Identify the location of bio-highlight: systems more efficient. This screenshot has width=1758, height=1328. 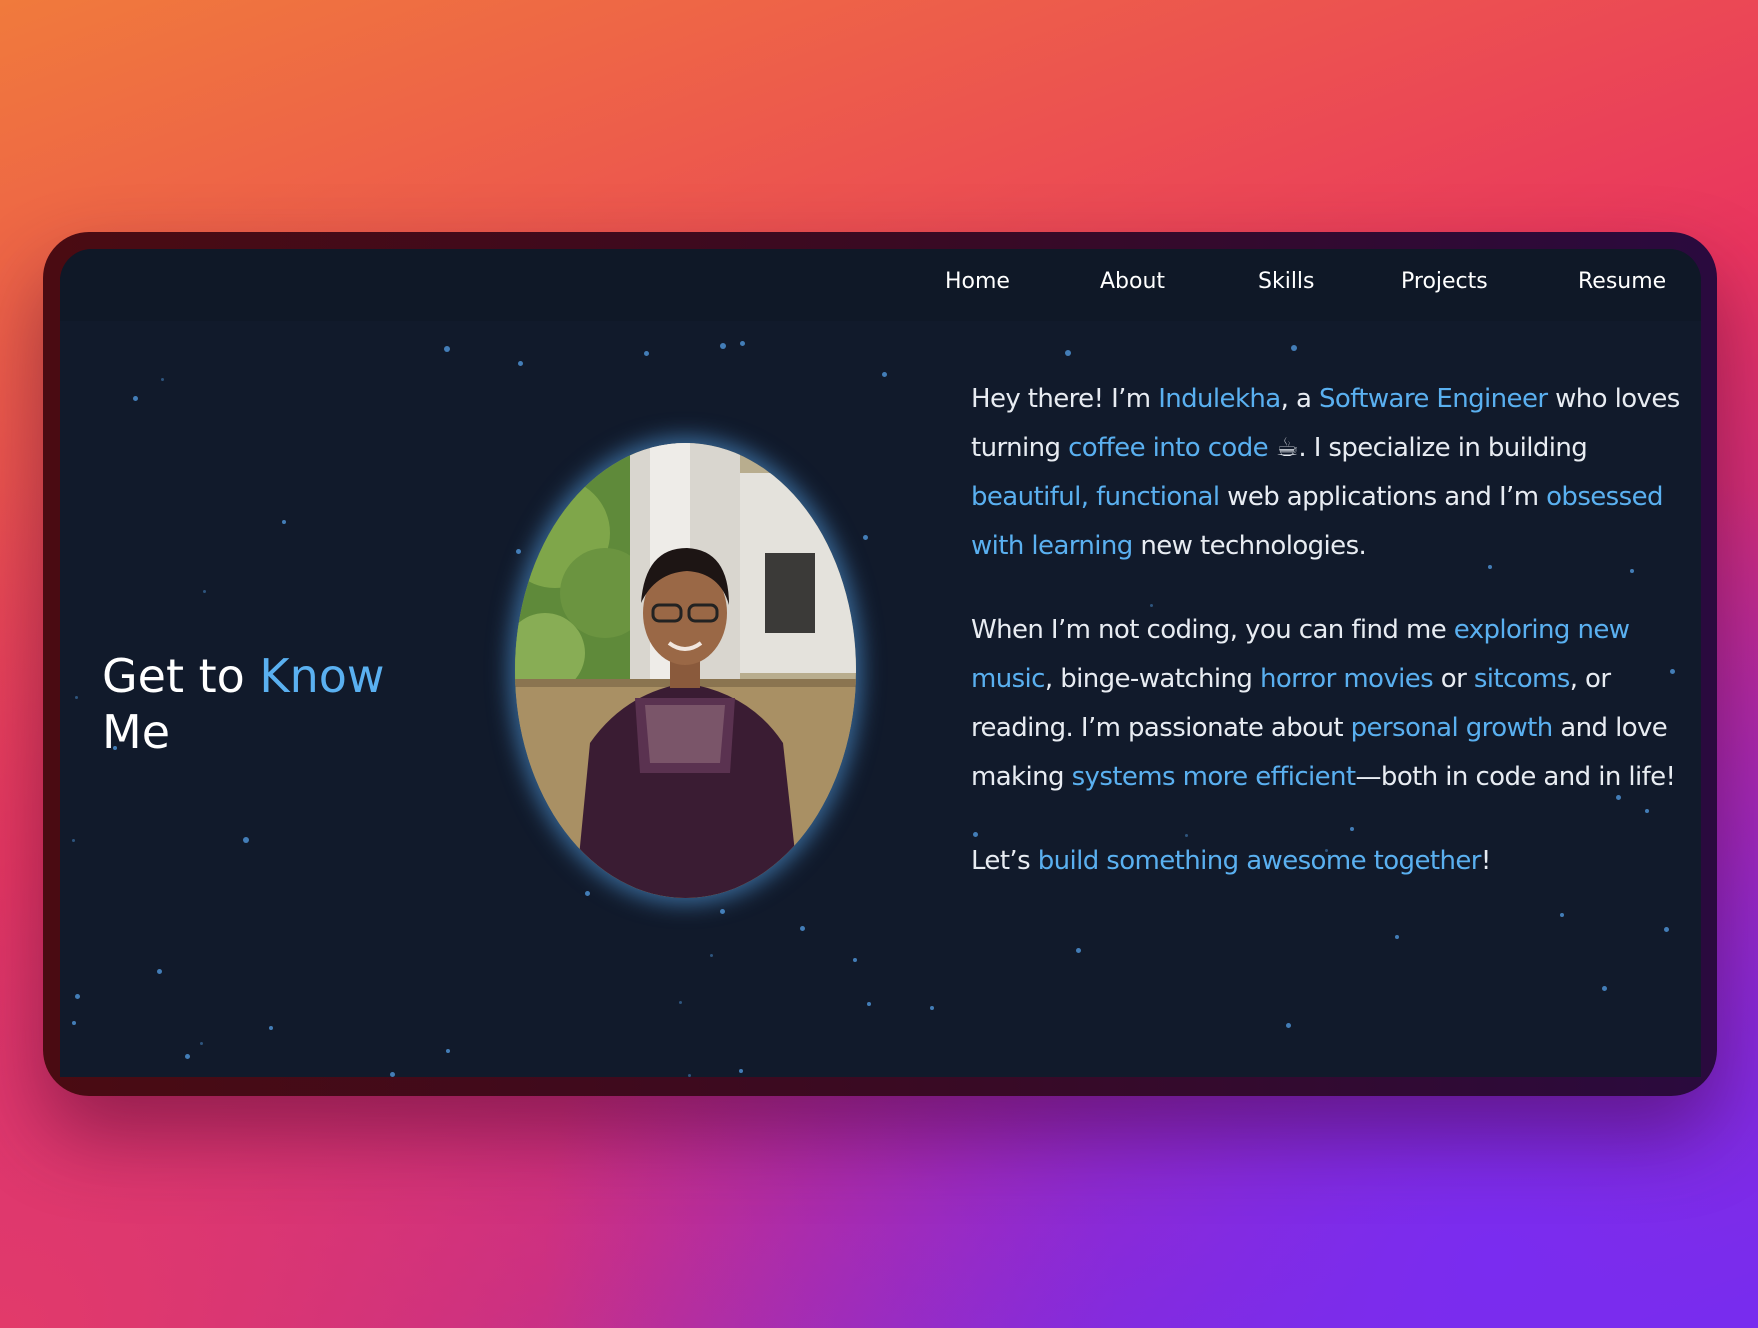
(1214, 777).